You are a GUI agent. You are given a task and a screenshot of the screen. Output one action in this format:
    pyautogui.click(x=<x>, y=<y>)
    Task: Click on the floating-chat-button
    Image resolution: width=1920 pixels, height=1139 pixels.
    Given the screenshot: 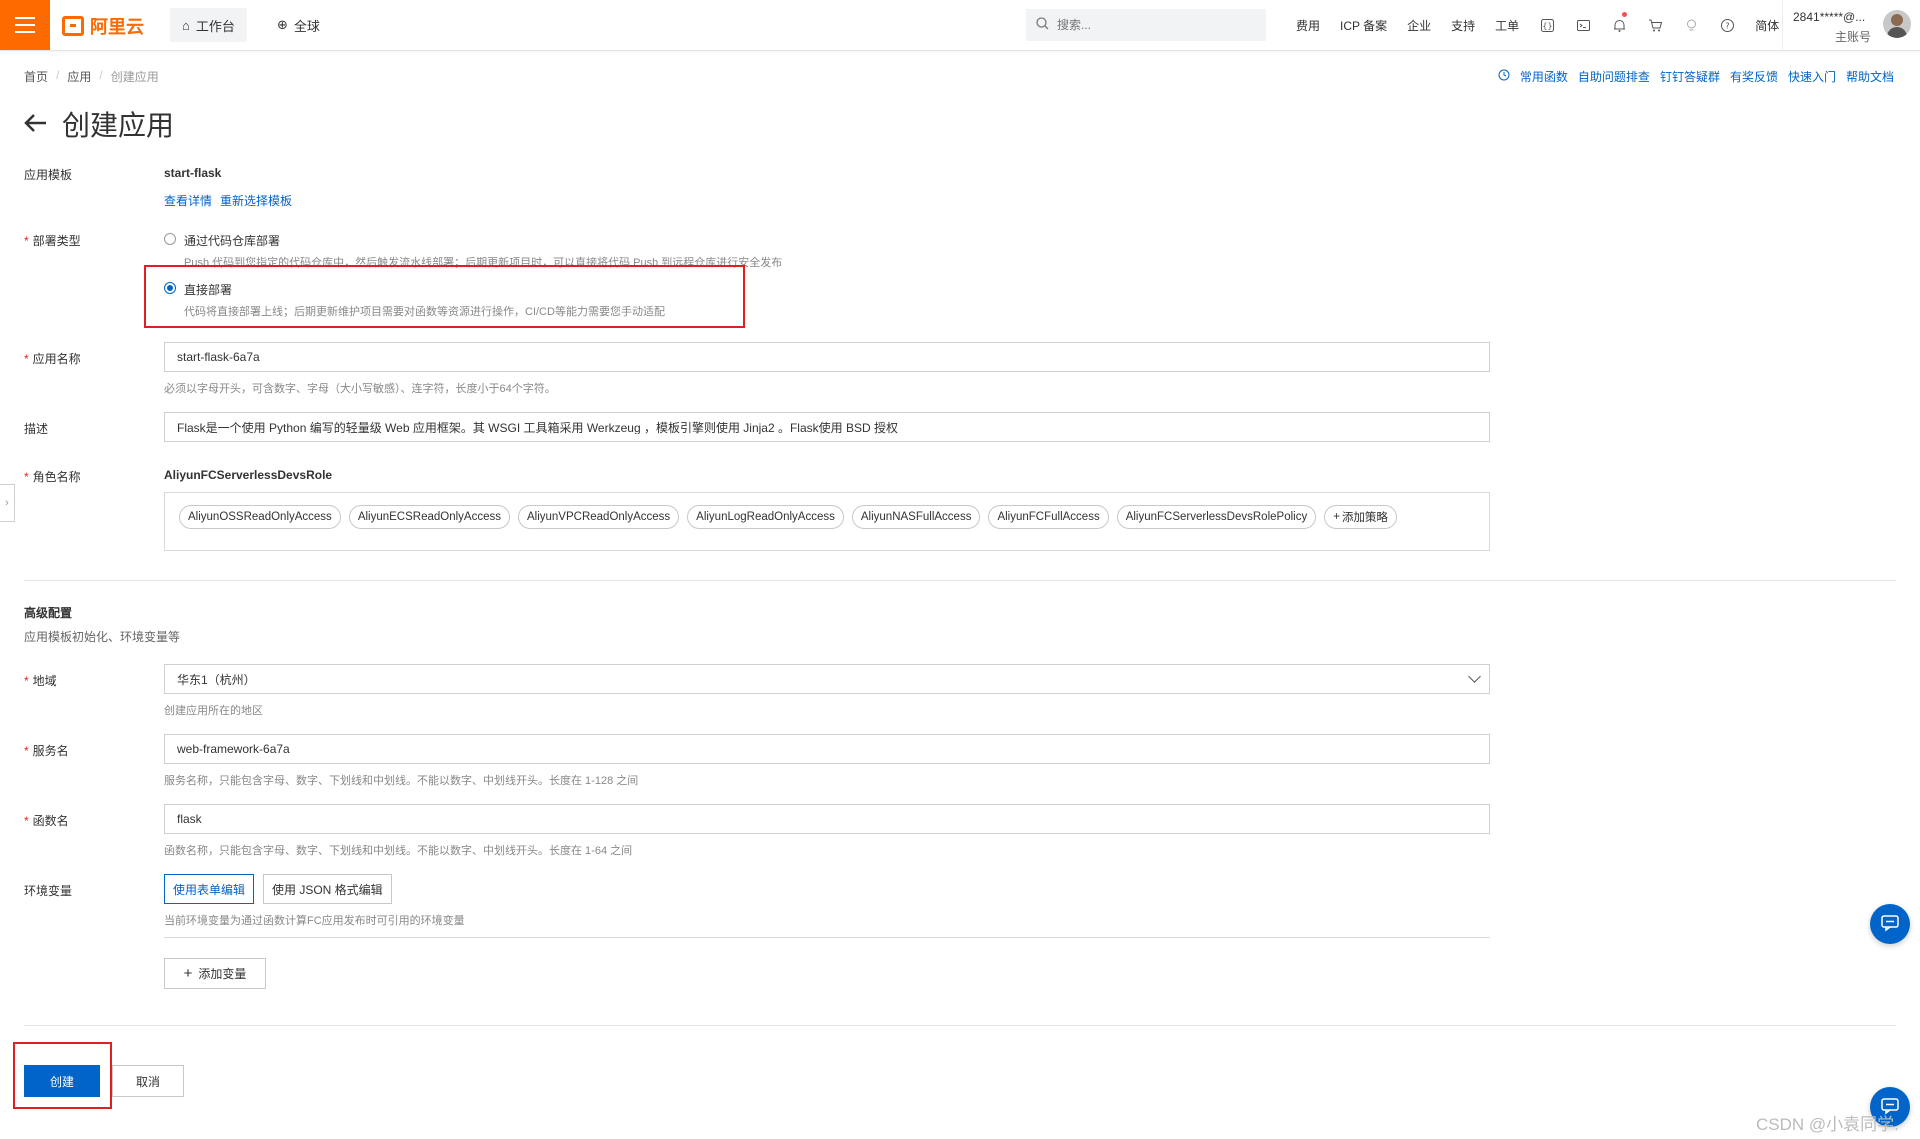 What is the action you would take?
    pyautogui.click(x=1890, y=924)
    